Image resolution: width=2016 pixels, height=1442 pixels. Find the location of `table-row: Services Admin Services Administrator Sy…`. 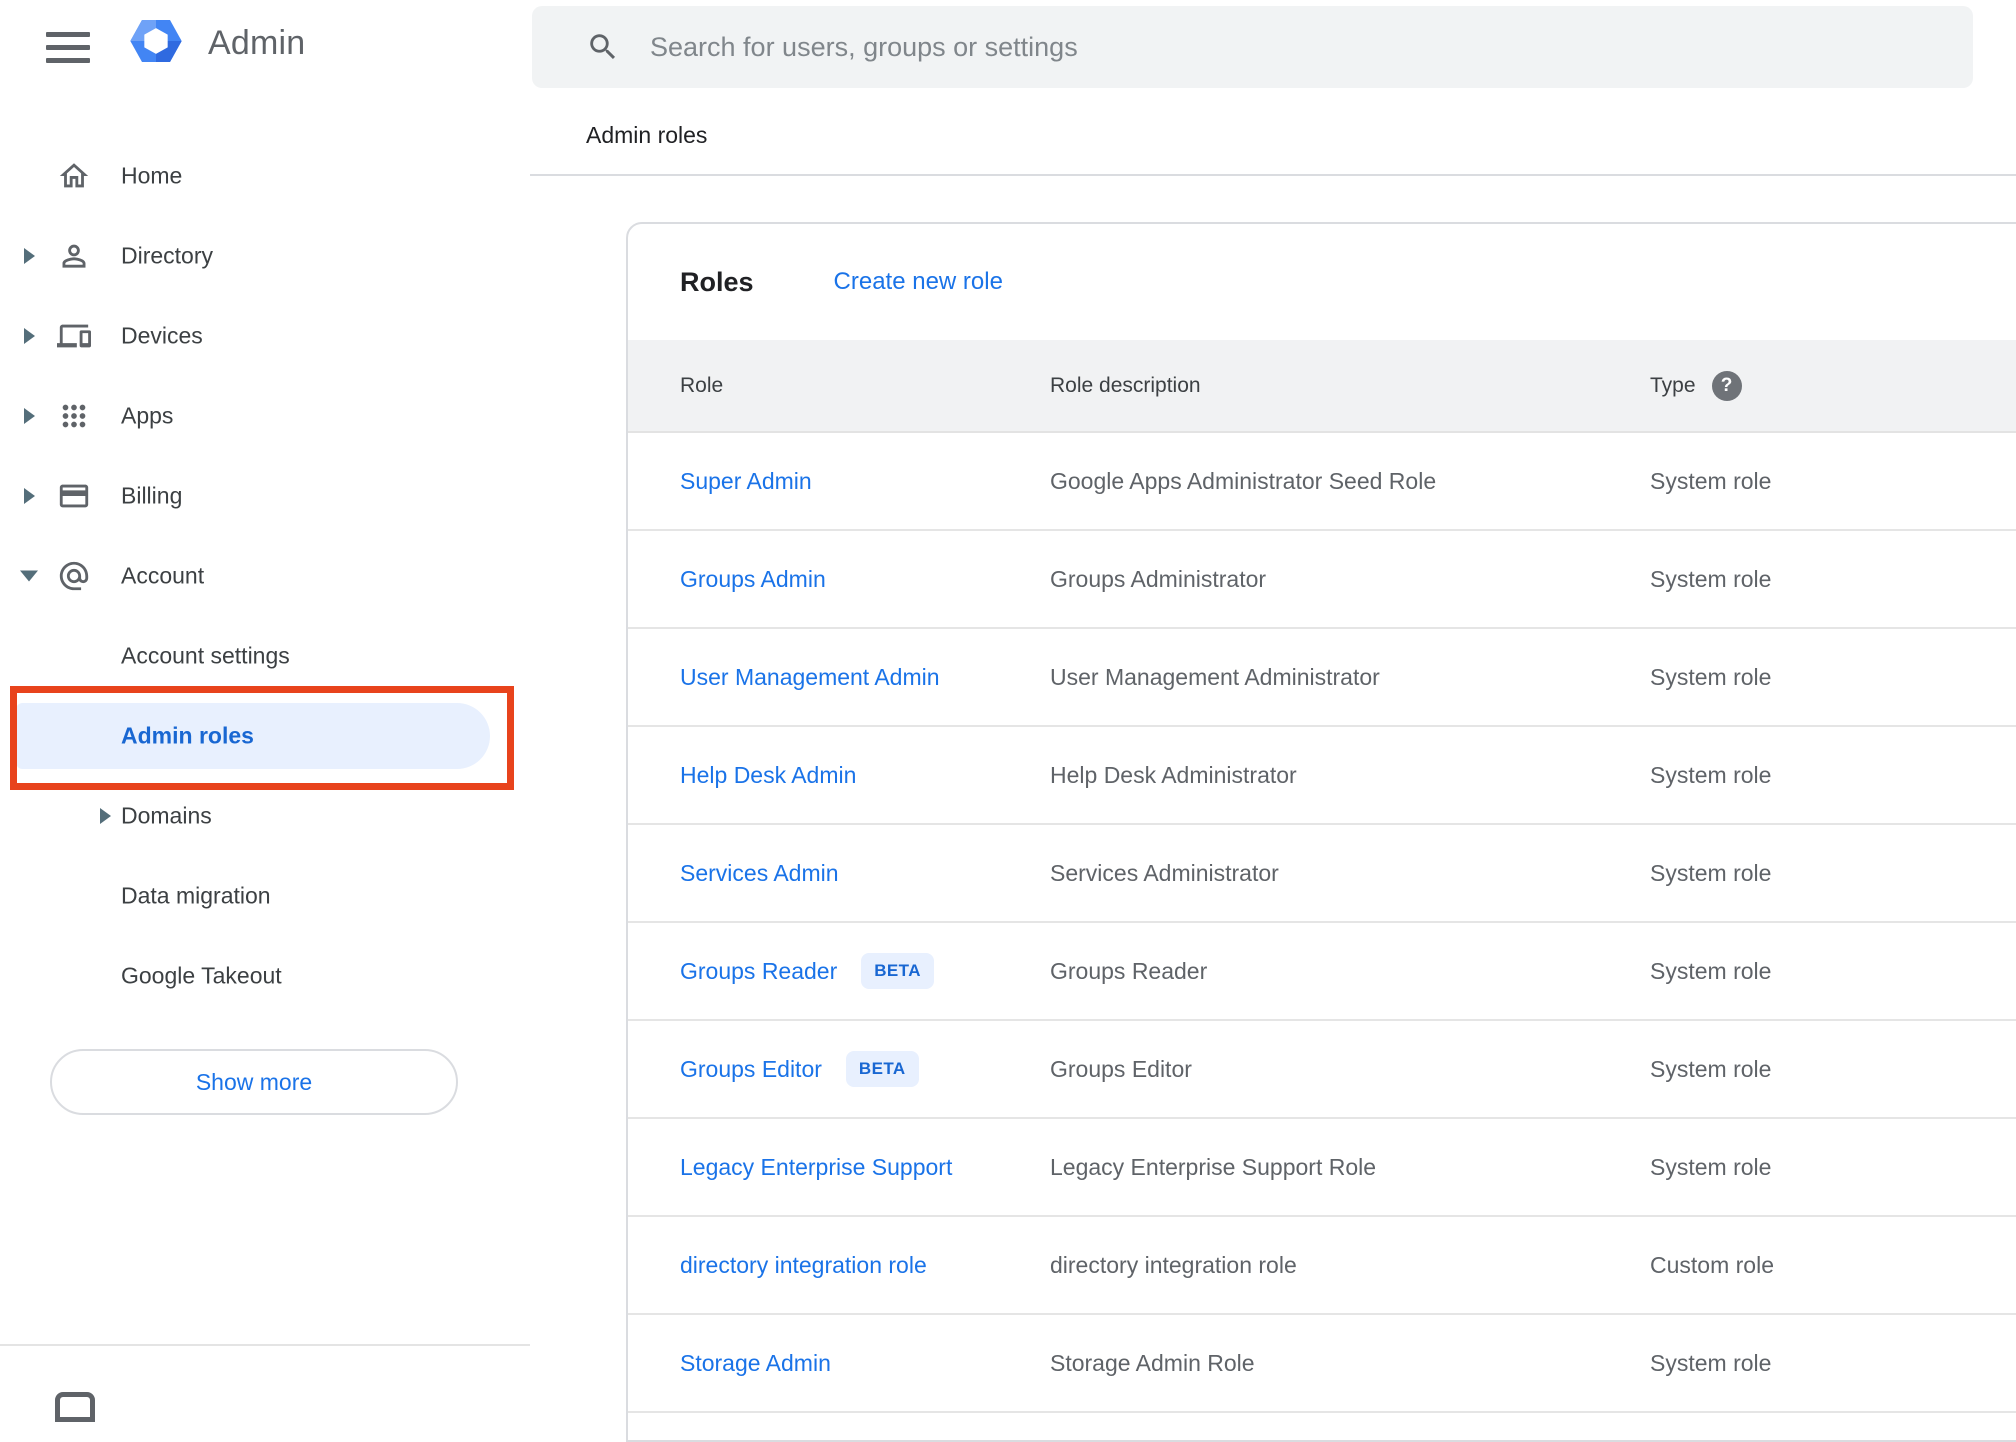

table-row: Services Admin Services Administrator Sy… is located at coordinates (1322, 874).